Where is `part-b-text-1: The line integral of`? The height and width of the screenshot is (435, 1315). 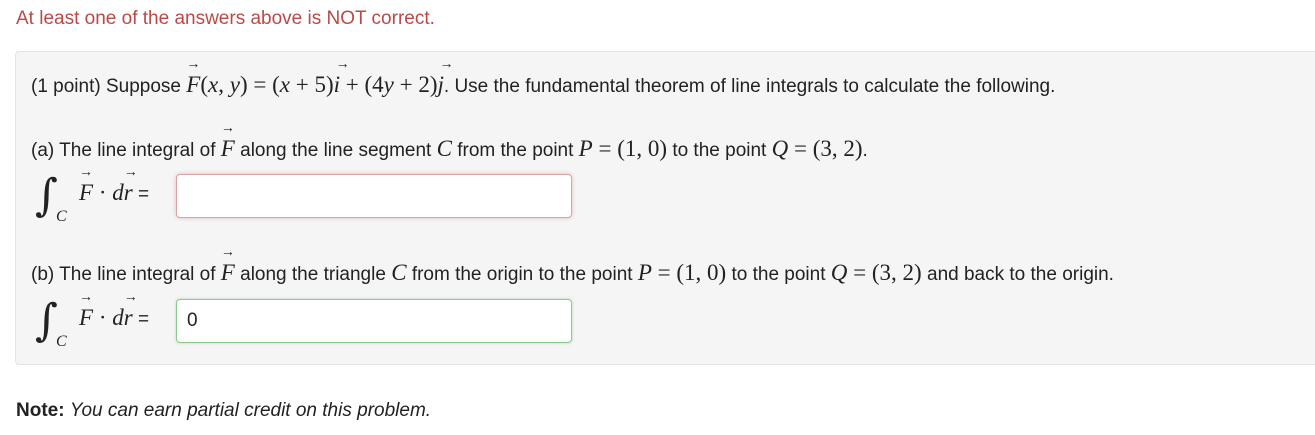 part-b-text-1: The line integral of is located at coordinates (137, 274).